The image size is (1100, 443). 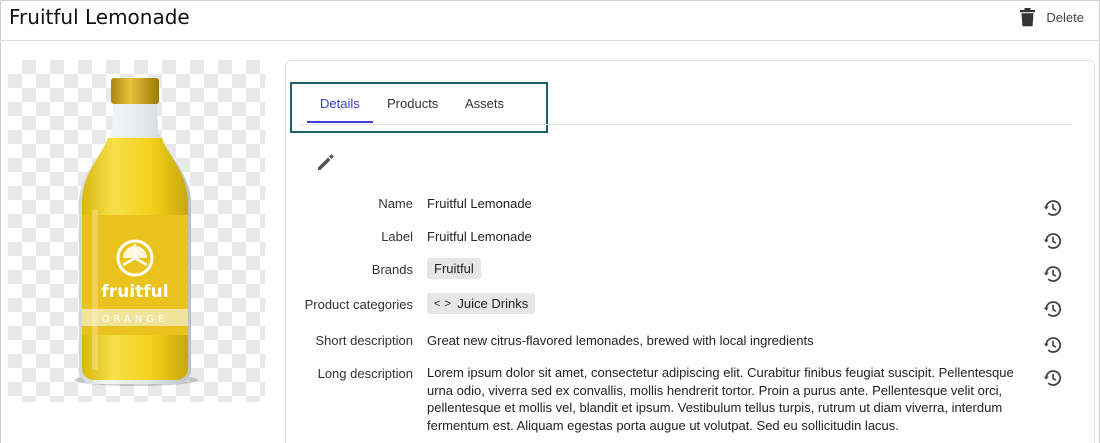 I want to click on brand-chip: Fruitful, so click(x=454, y=268).